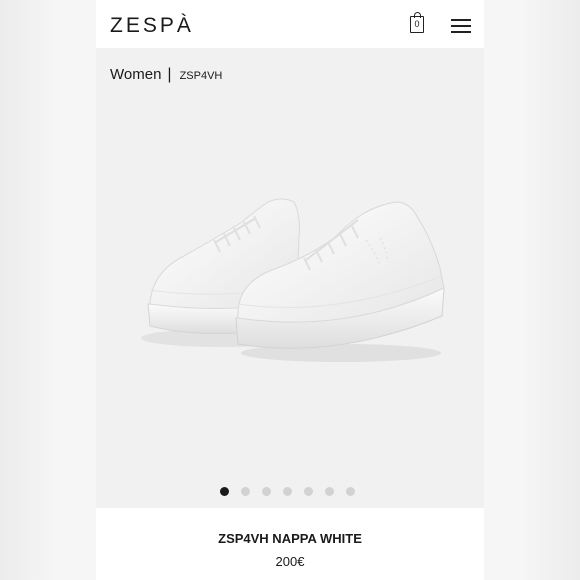  I want to click on cart-button: 0, so click(417, 22).